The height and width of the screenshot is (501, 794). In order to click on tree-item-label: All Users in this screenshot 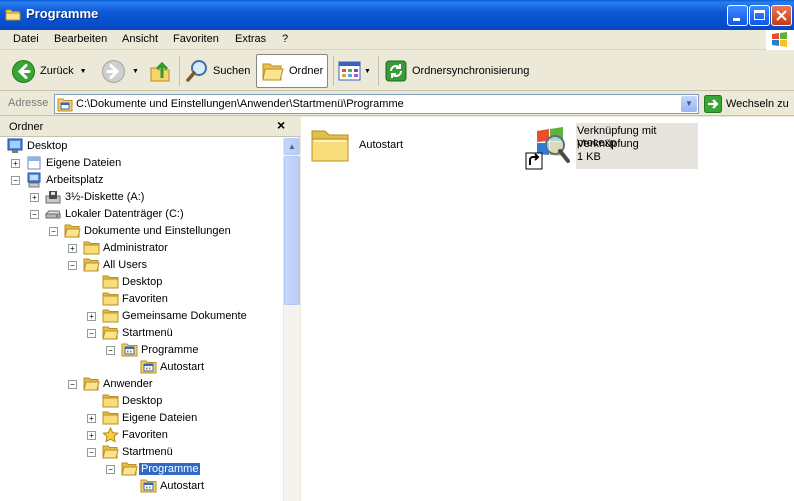, I will do `click(125, 265)`.